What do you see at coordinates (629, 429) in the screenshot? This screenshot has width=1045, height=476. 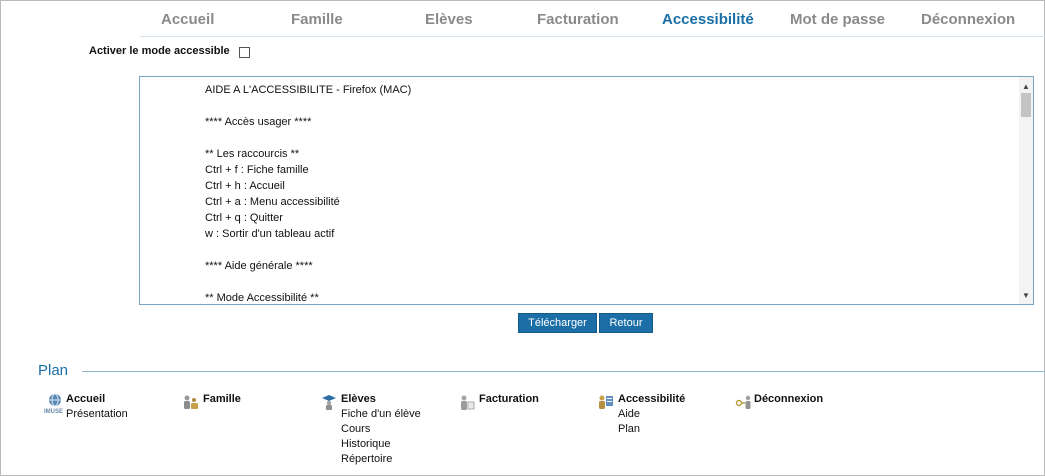 I see `plan-plan-link: Plan` at bounding box center [629, 429].